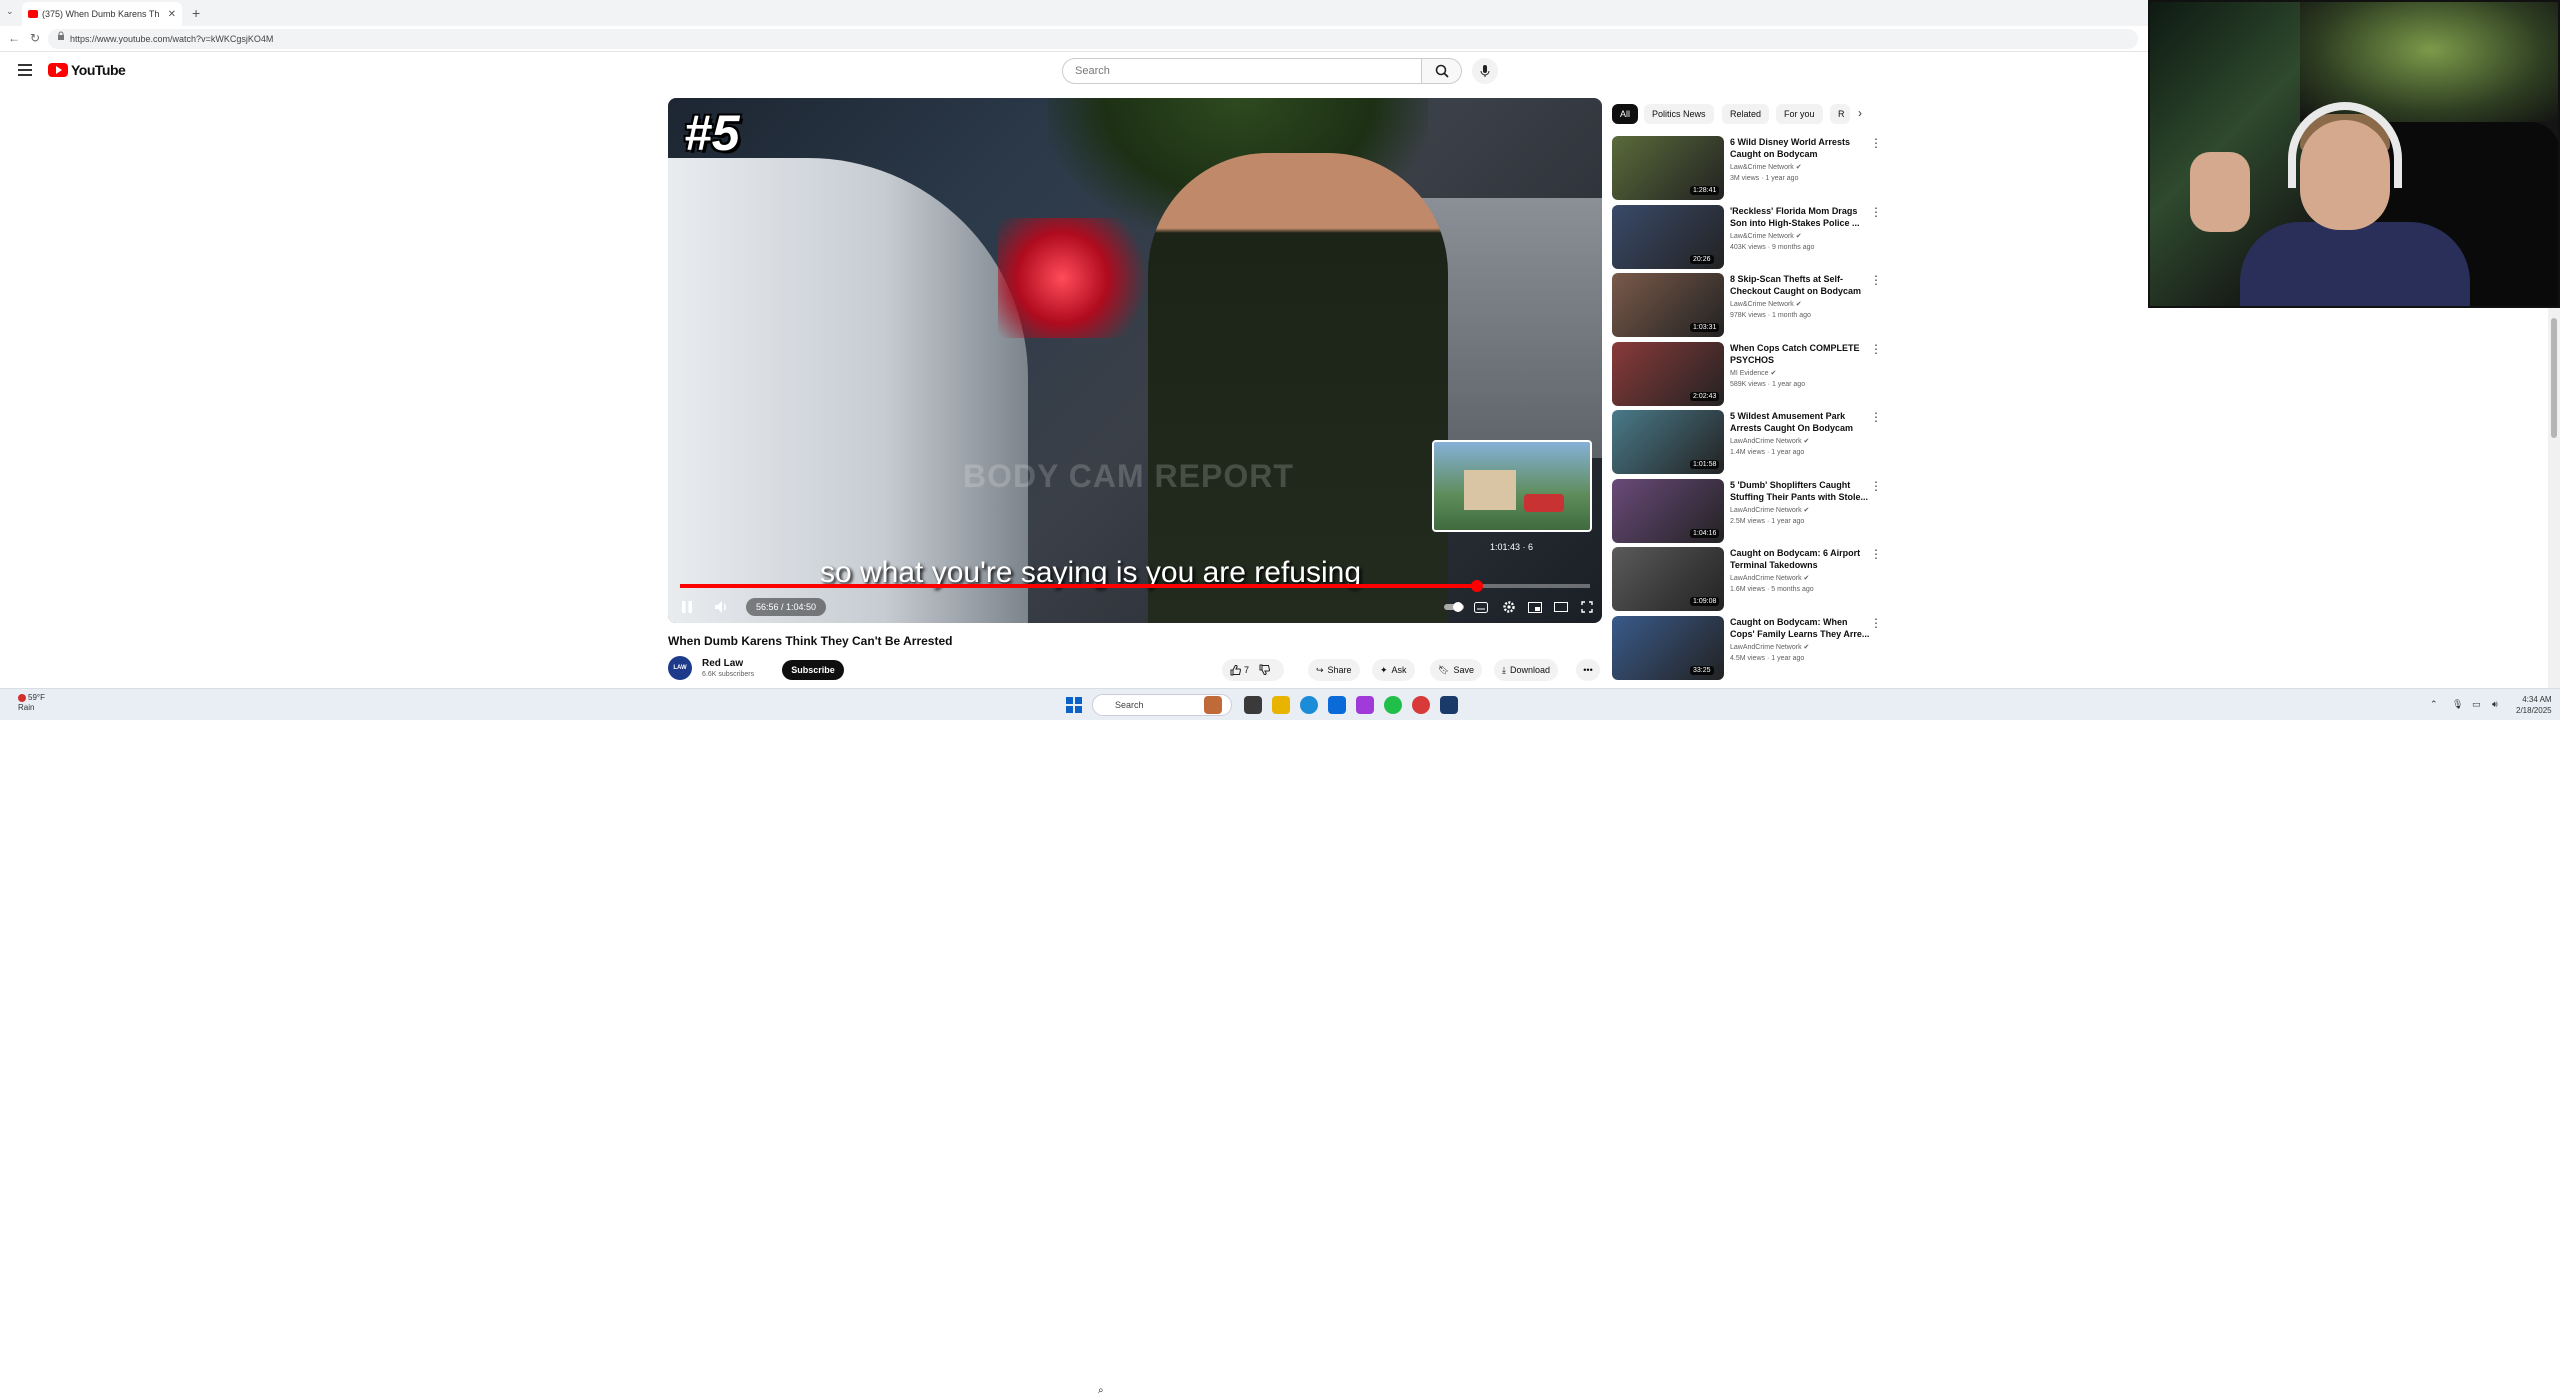 This screenshot has width=2560, height=1396. I want to click on channel-avatar: LAW, so click(680, 668).